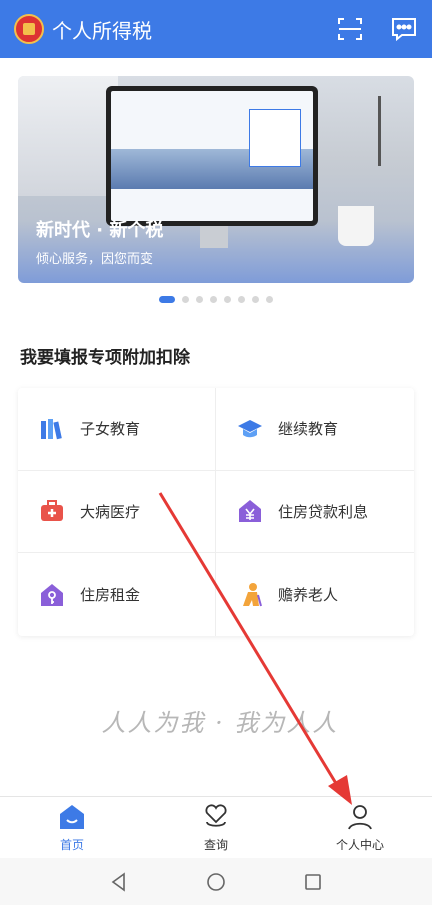  I want to click on home-circle-icon, so click(216, 882).